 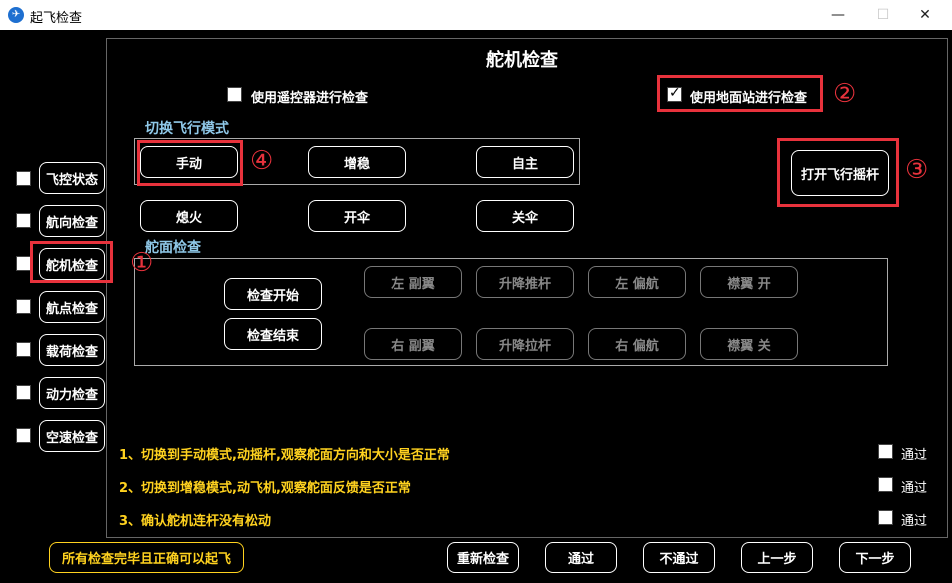 What do you see at coordinates (173, 248) in the screenshot?
I see `surface-group-label: 舵面检查` at bounding box center [173, 248].